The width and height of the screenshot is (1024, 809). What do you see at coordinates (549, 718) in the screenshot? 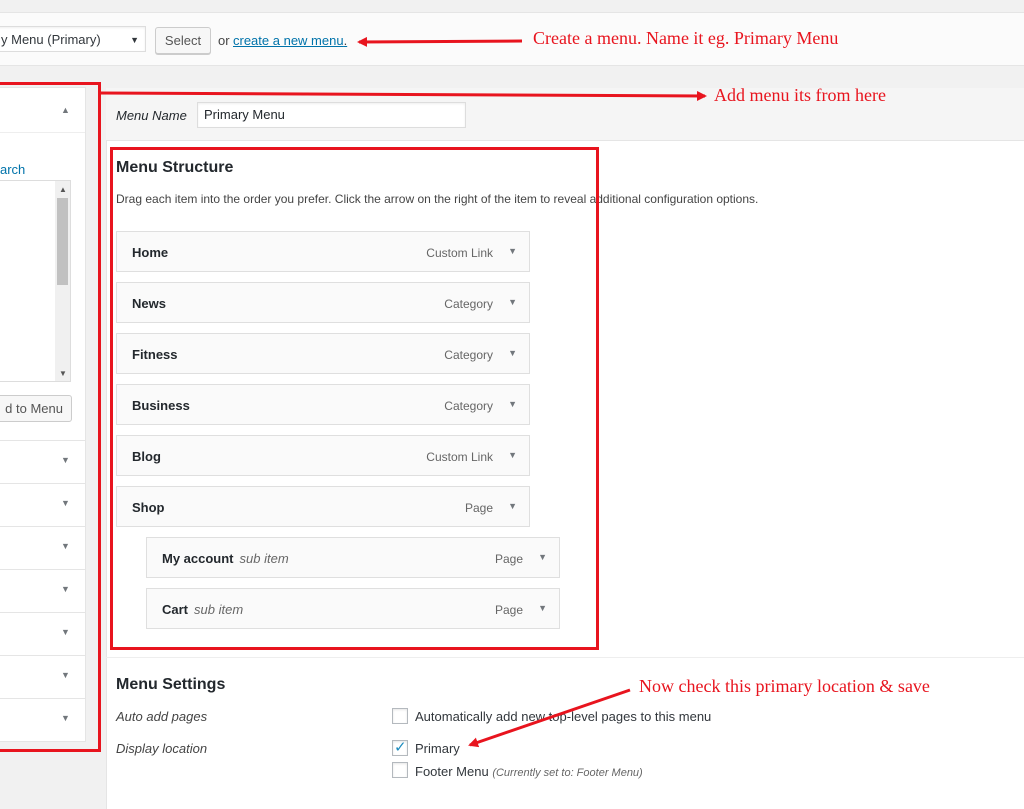
I see `arrow-to-primary-checkbox` at bounding box center [549, 718].